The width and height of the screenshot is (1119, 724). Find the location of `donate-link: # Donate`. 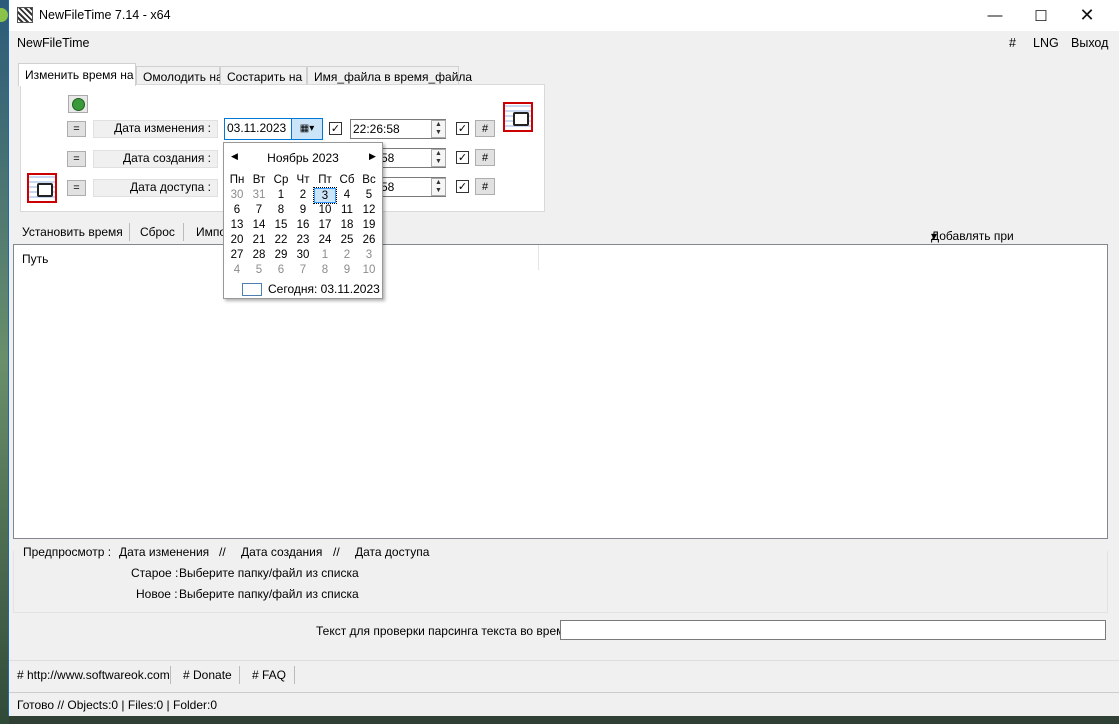

donate-link: # Donate is located at coordinates (207, 675).